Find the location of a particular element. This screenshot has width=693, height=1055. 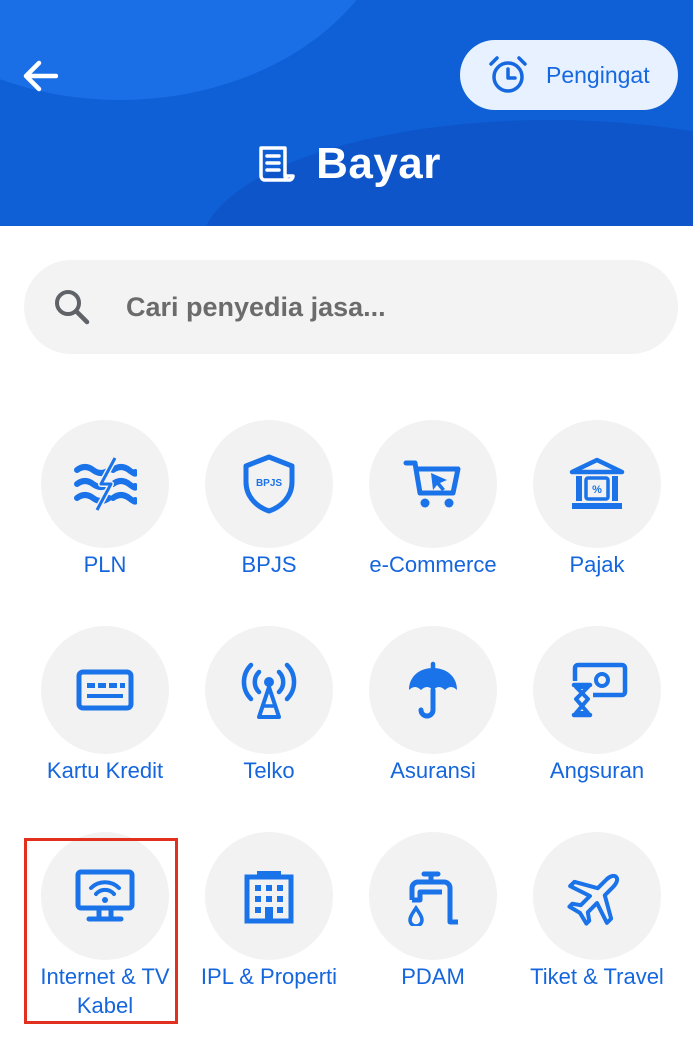

tax-building-icon: % is located at coordinates (597, 483).